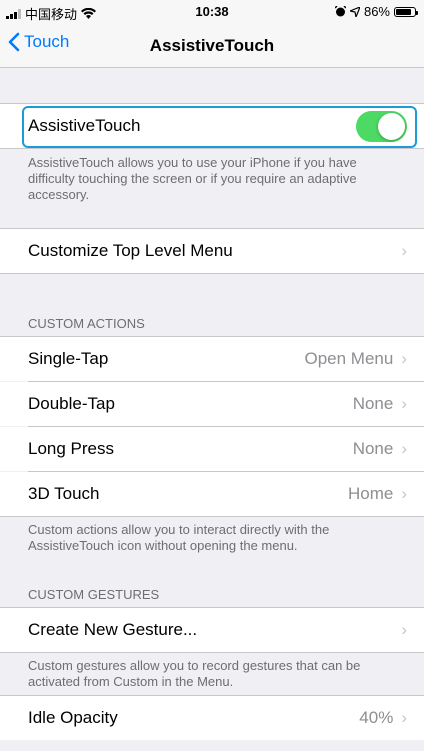 The image size is (424, 751). I want to click on idle-opacity-value: 40%, so click(376, 717).